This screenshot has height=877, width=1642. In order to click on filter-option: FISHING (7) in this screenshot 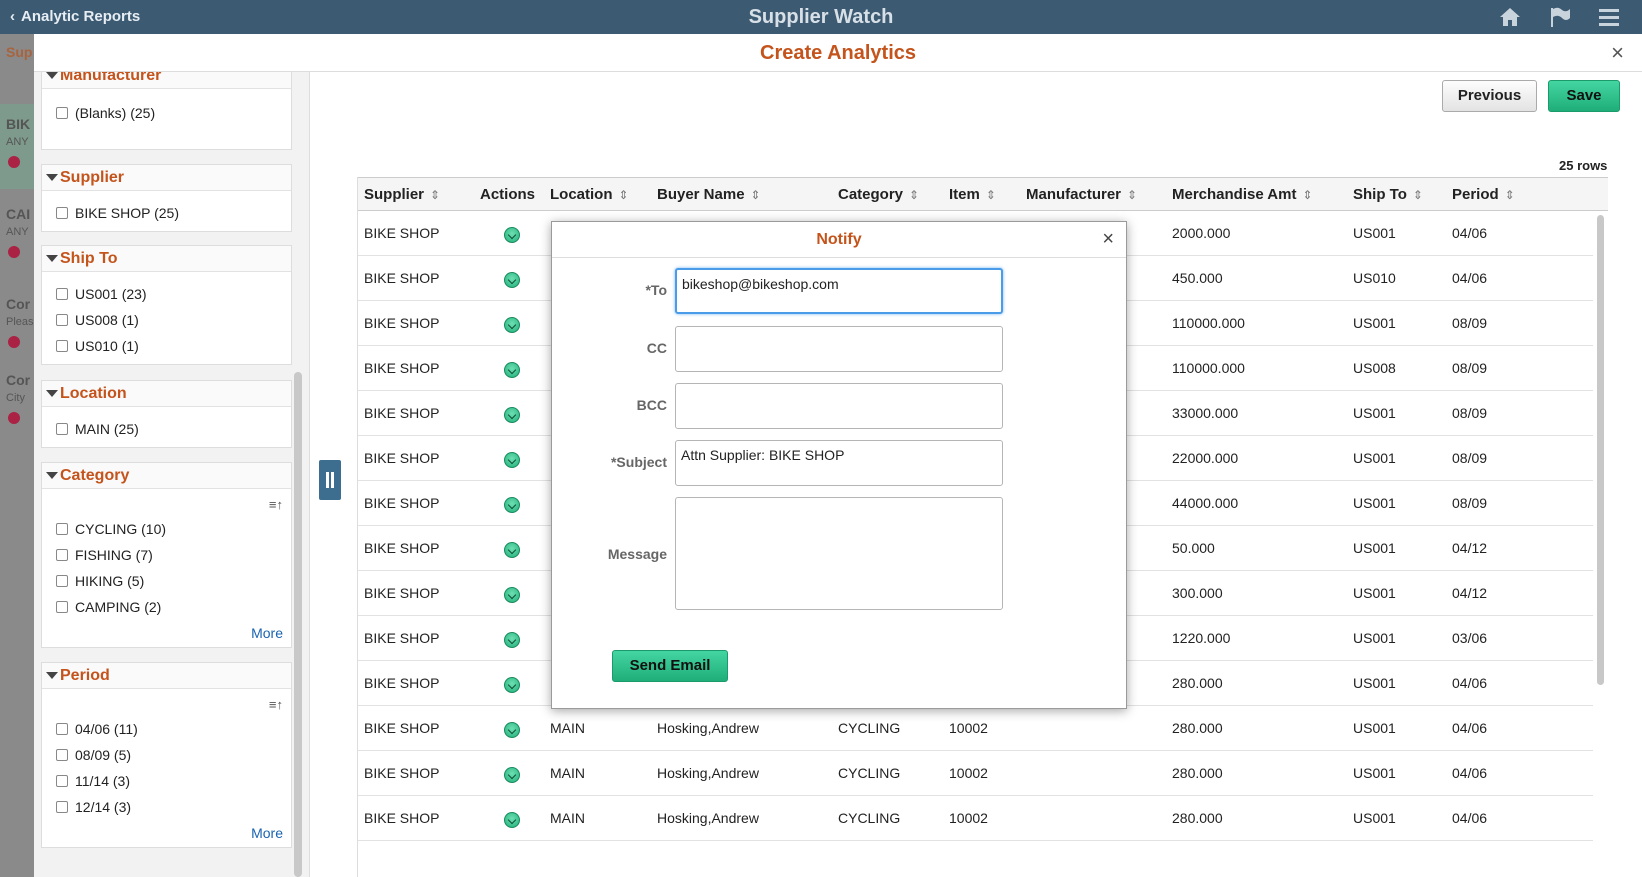, I will do `click(104, 556)`.